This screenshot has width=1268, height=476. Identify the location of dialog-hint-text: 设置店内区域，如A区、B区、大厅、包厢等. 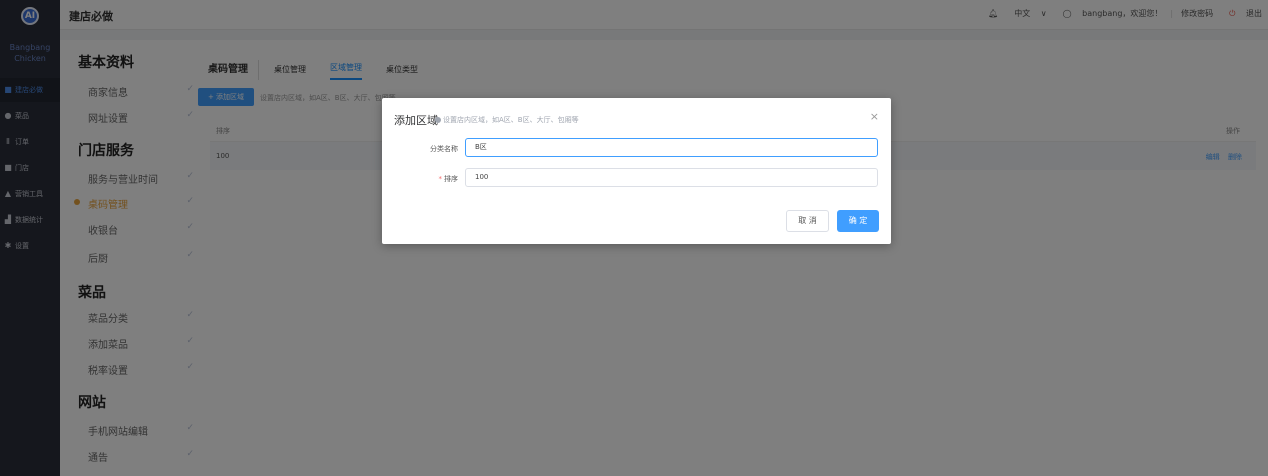
(511, 120).